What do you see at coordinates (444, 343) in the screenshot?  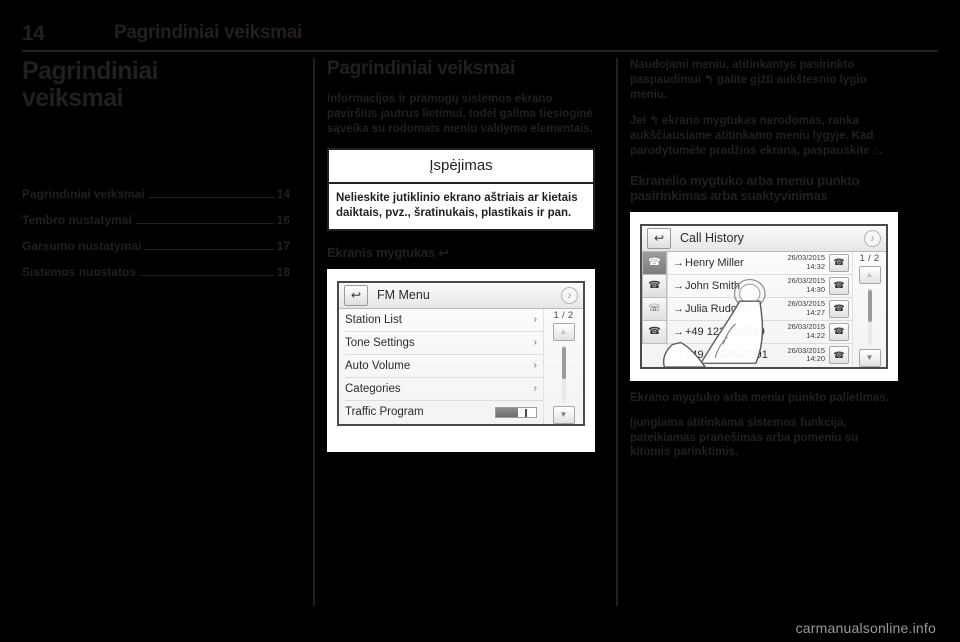 I see `menu-item-tone-settings: Tone Settings ›` at bounding box center [444, 343].